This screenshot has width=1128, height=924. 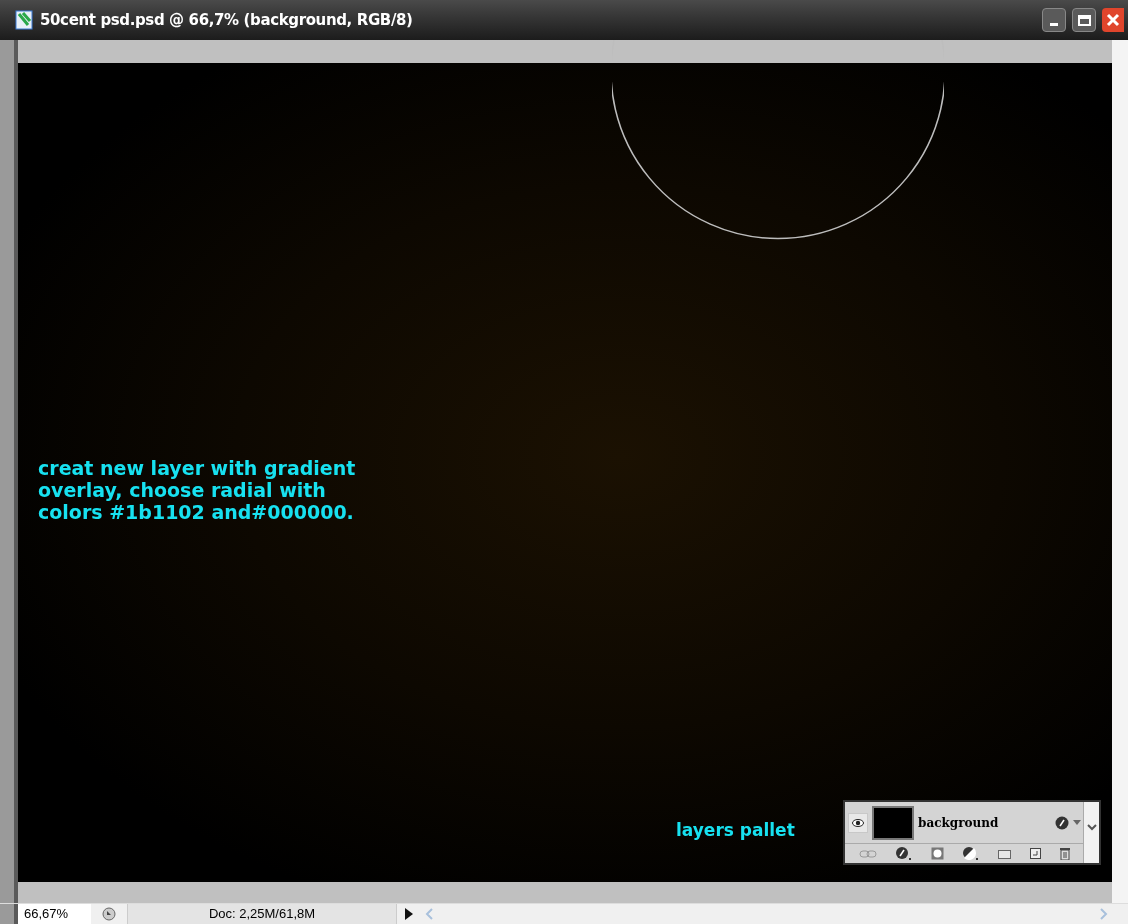 What do you see at coordinates (1064, 853) in the screenshot?
I see `trash-icon` at bounding box center [1064, 853].